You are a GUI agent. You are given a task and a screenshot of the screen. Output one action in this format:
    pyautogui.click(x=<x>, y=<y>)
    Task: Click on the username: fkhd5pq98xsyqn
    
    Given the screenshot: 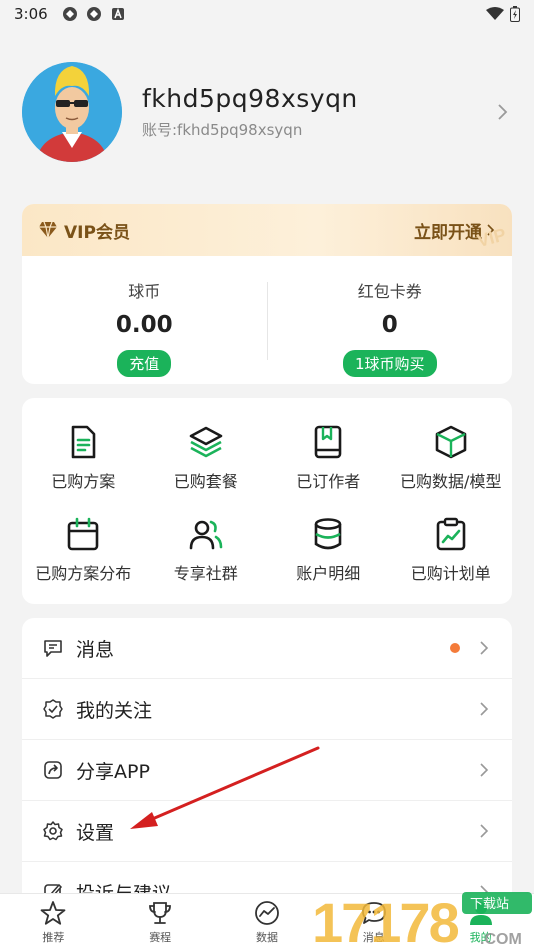 What is the action you would take?
    pyautogui.click(x=250, y=98)
    